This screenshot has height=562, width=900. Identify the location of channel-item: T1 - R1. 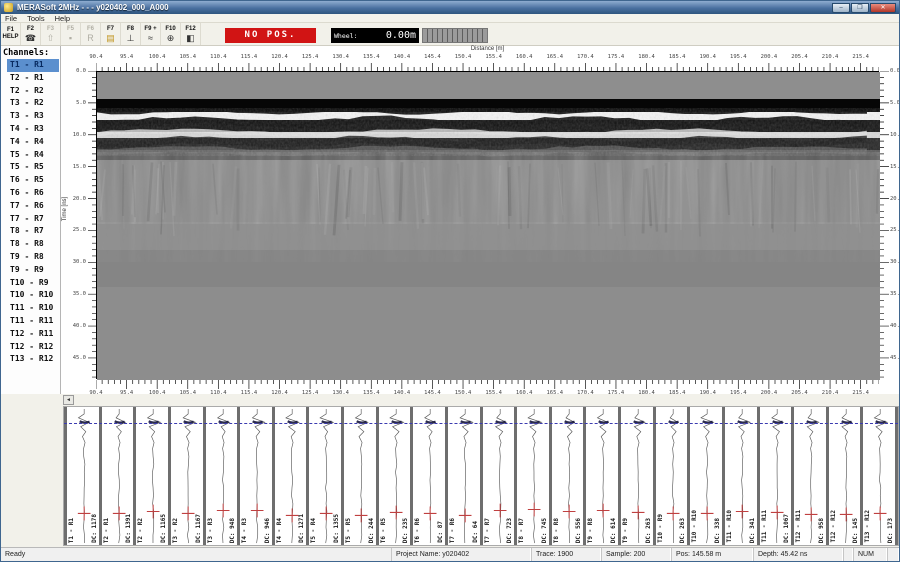
(33, 65).